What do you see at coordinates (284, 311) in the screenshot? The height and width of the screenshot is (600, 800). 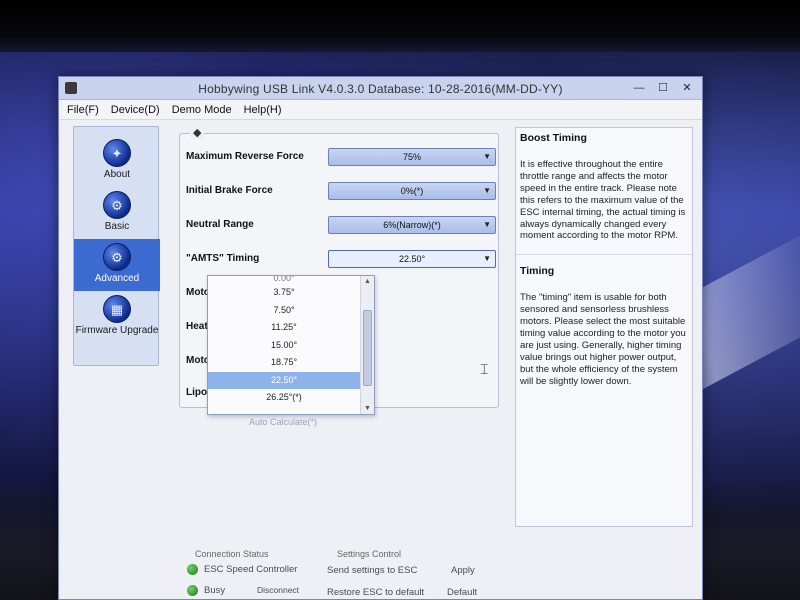 I see `dropdown-option: 7.50°` at bounding box center [284, 311].